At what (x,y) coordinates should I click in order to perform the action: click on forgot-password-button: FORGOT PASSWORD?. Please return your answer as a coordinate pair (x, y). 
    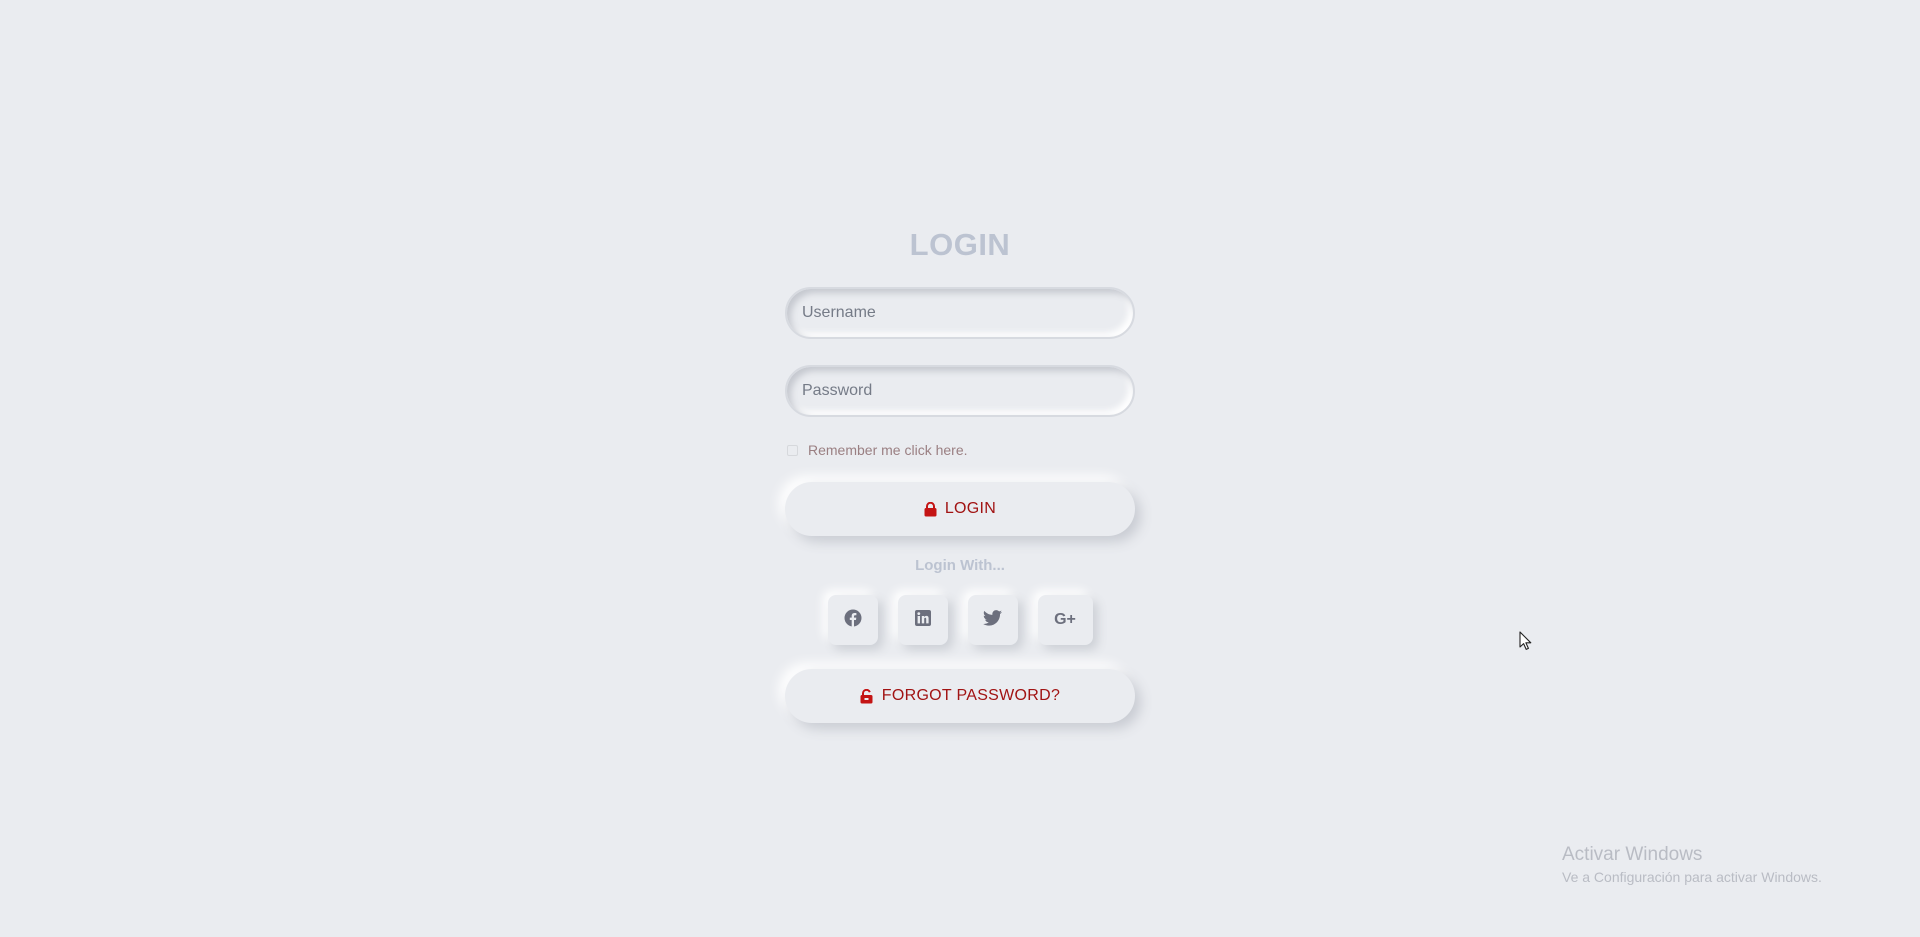
    Looking at the image, I should click on (960, 696).